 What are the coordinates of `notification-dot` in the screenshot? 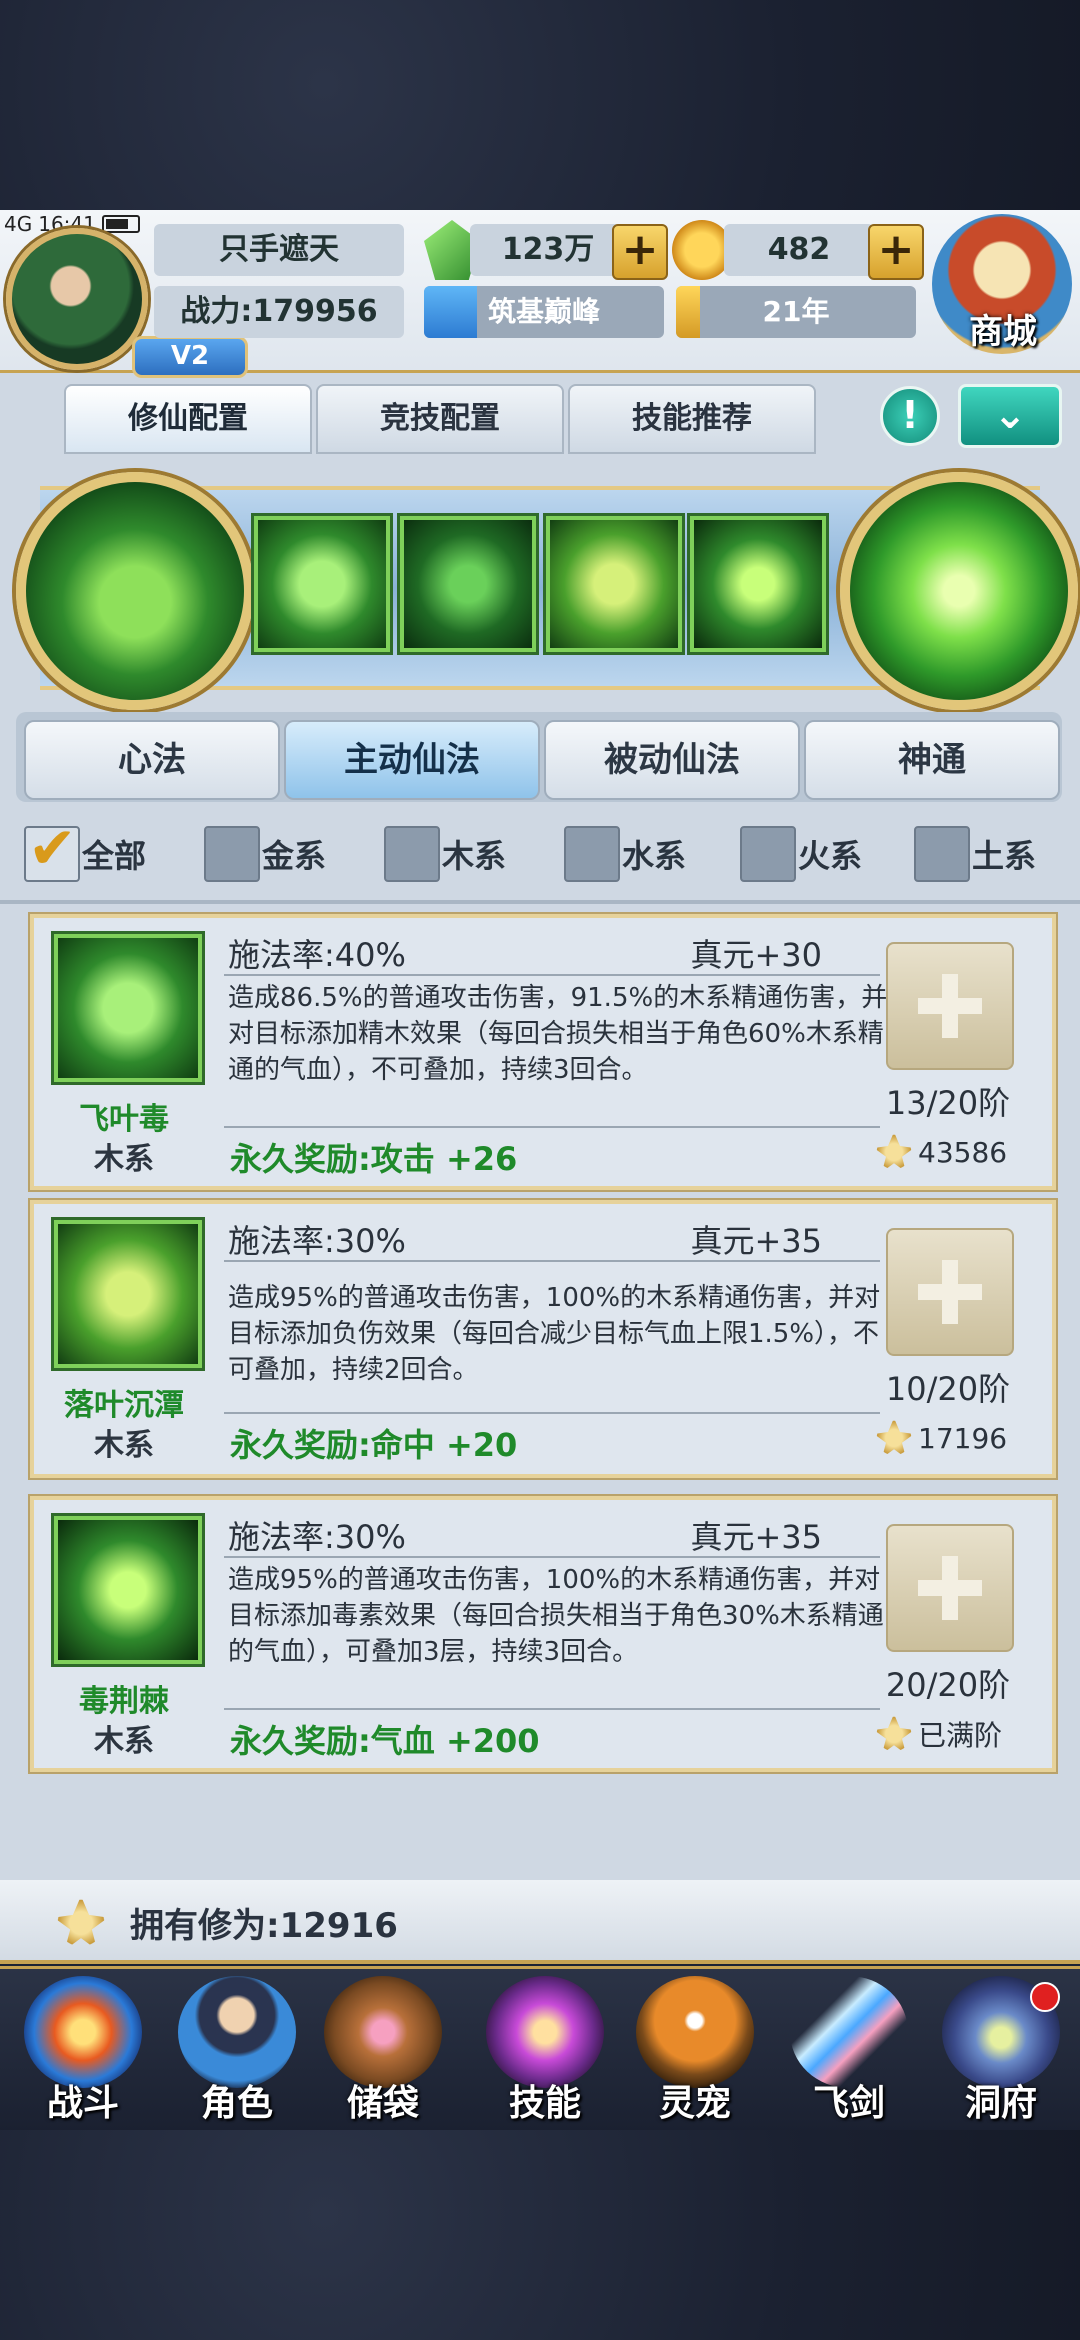 It's located at (1045, 1997).